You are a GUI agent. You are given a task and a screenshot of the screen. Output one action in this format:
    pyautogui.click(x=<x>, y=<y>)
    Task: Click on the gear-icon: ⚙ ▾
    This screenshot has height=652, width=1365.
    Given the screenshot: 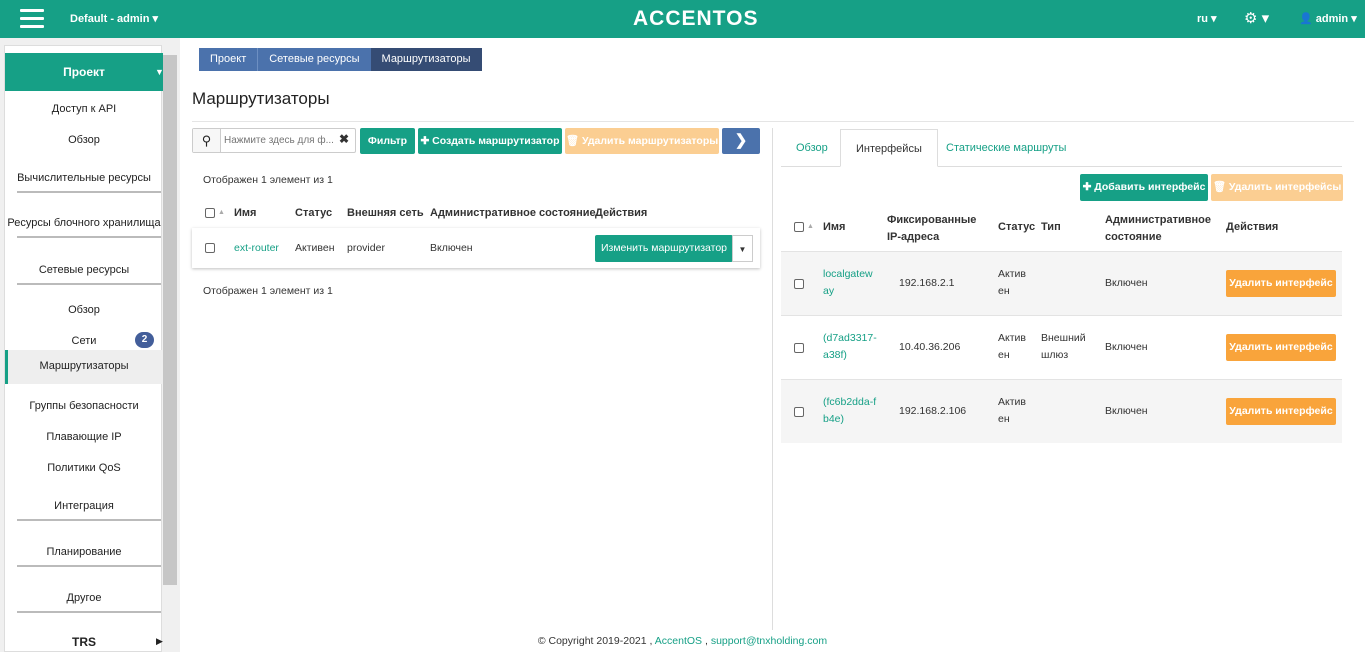 What is the action you would take?
    pyautogui.click(x=1256, y=18)
    